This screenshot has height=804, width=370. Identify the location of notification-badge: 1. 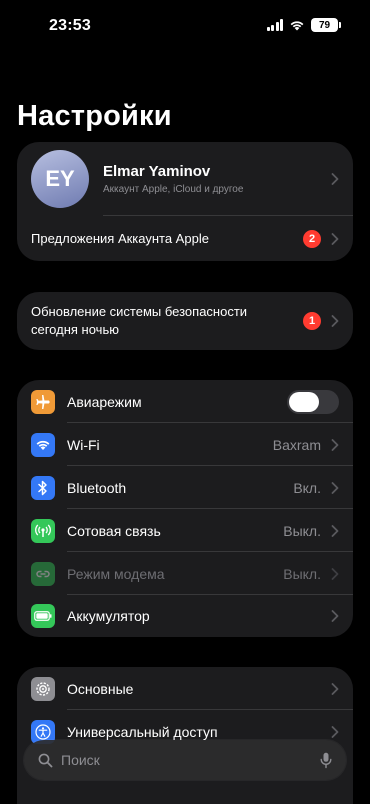
(312, 321).